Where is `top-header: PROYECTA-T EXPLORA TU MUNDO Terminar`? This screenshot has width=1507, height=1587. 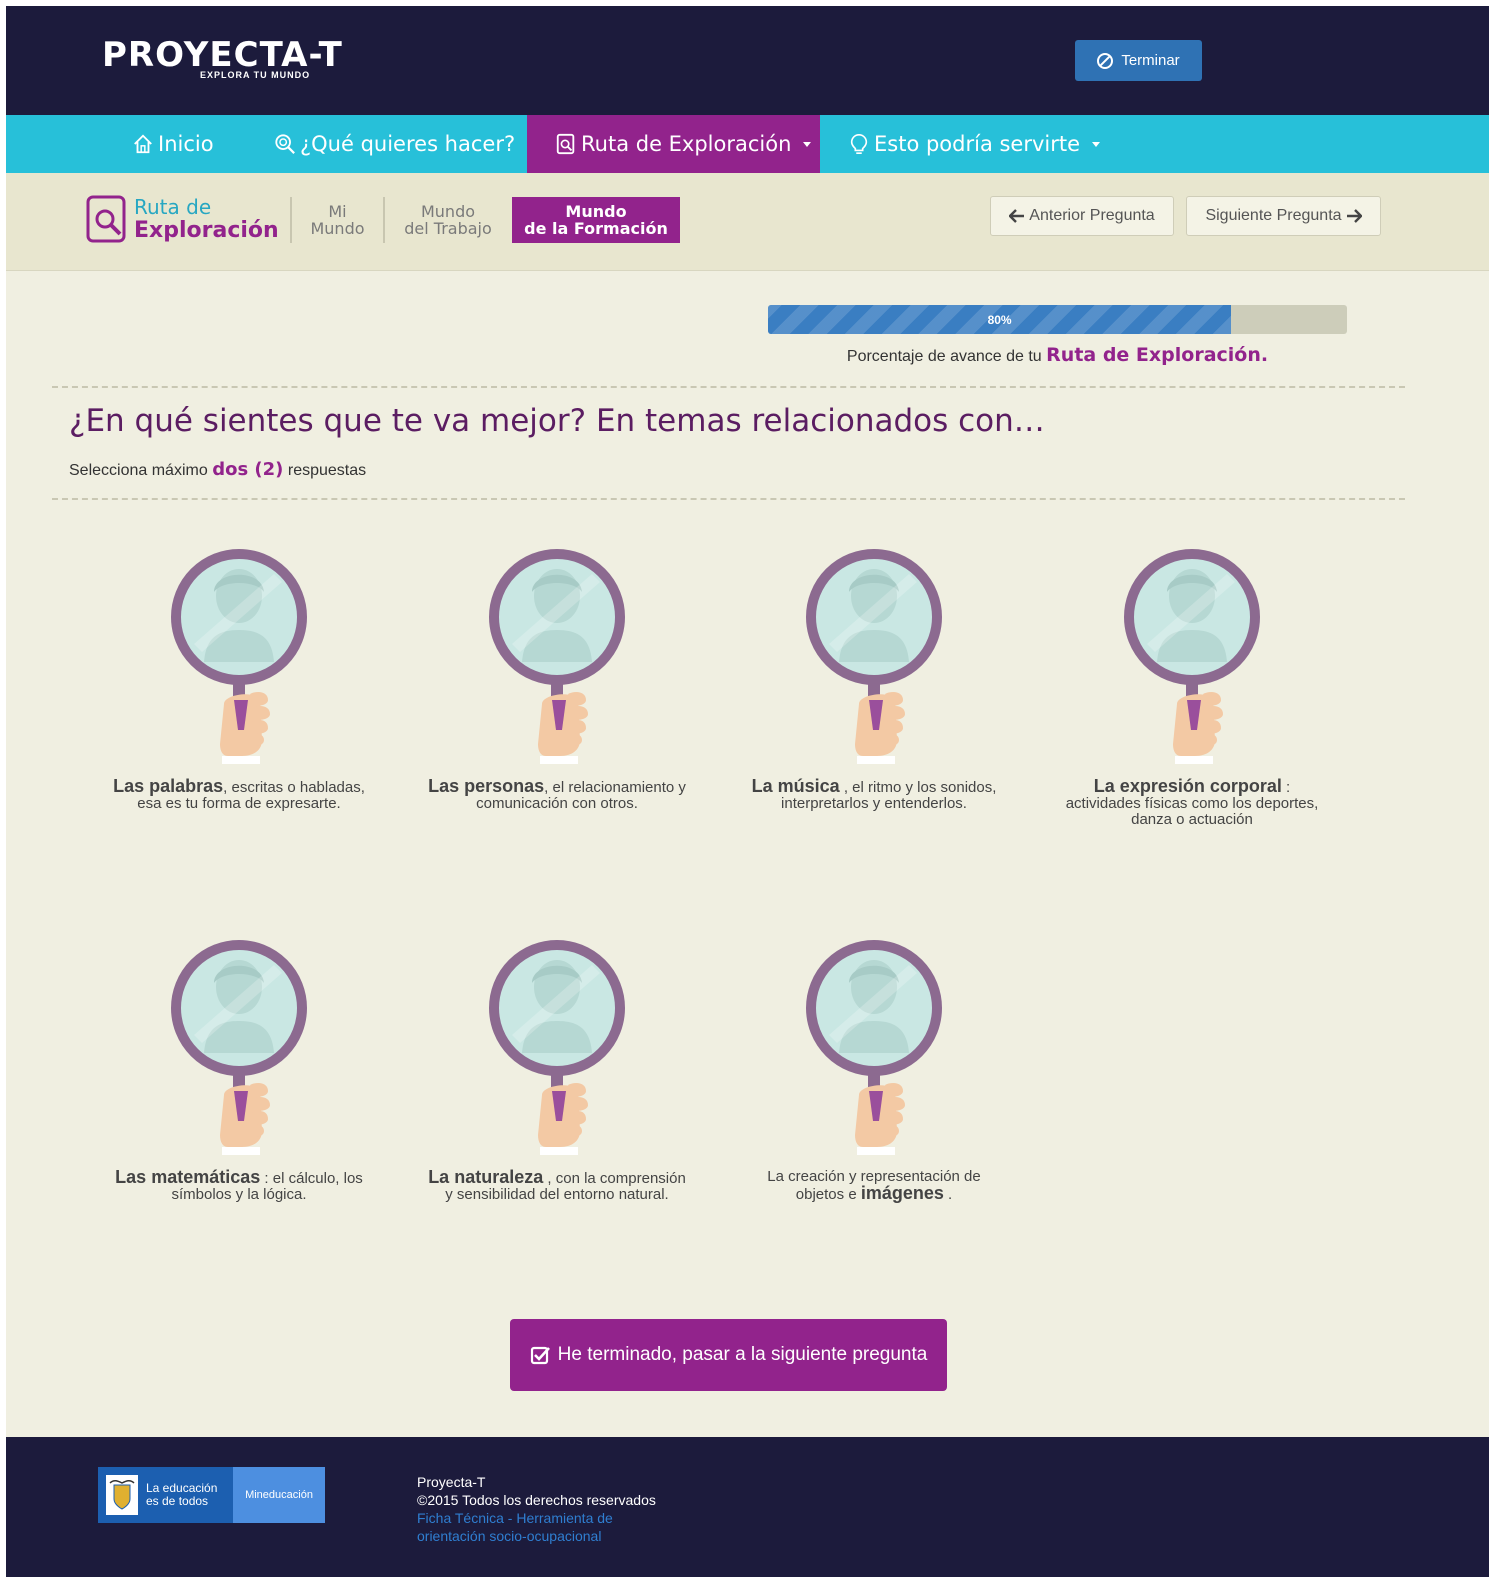
top-header: PROYECTA-T EXPLORA TU MUNDO Terminar is located at coordinates (747, 60).